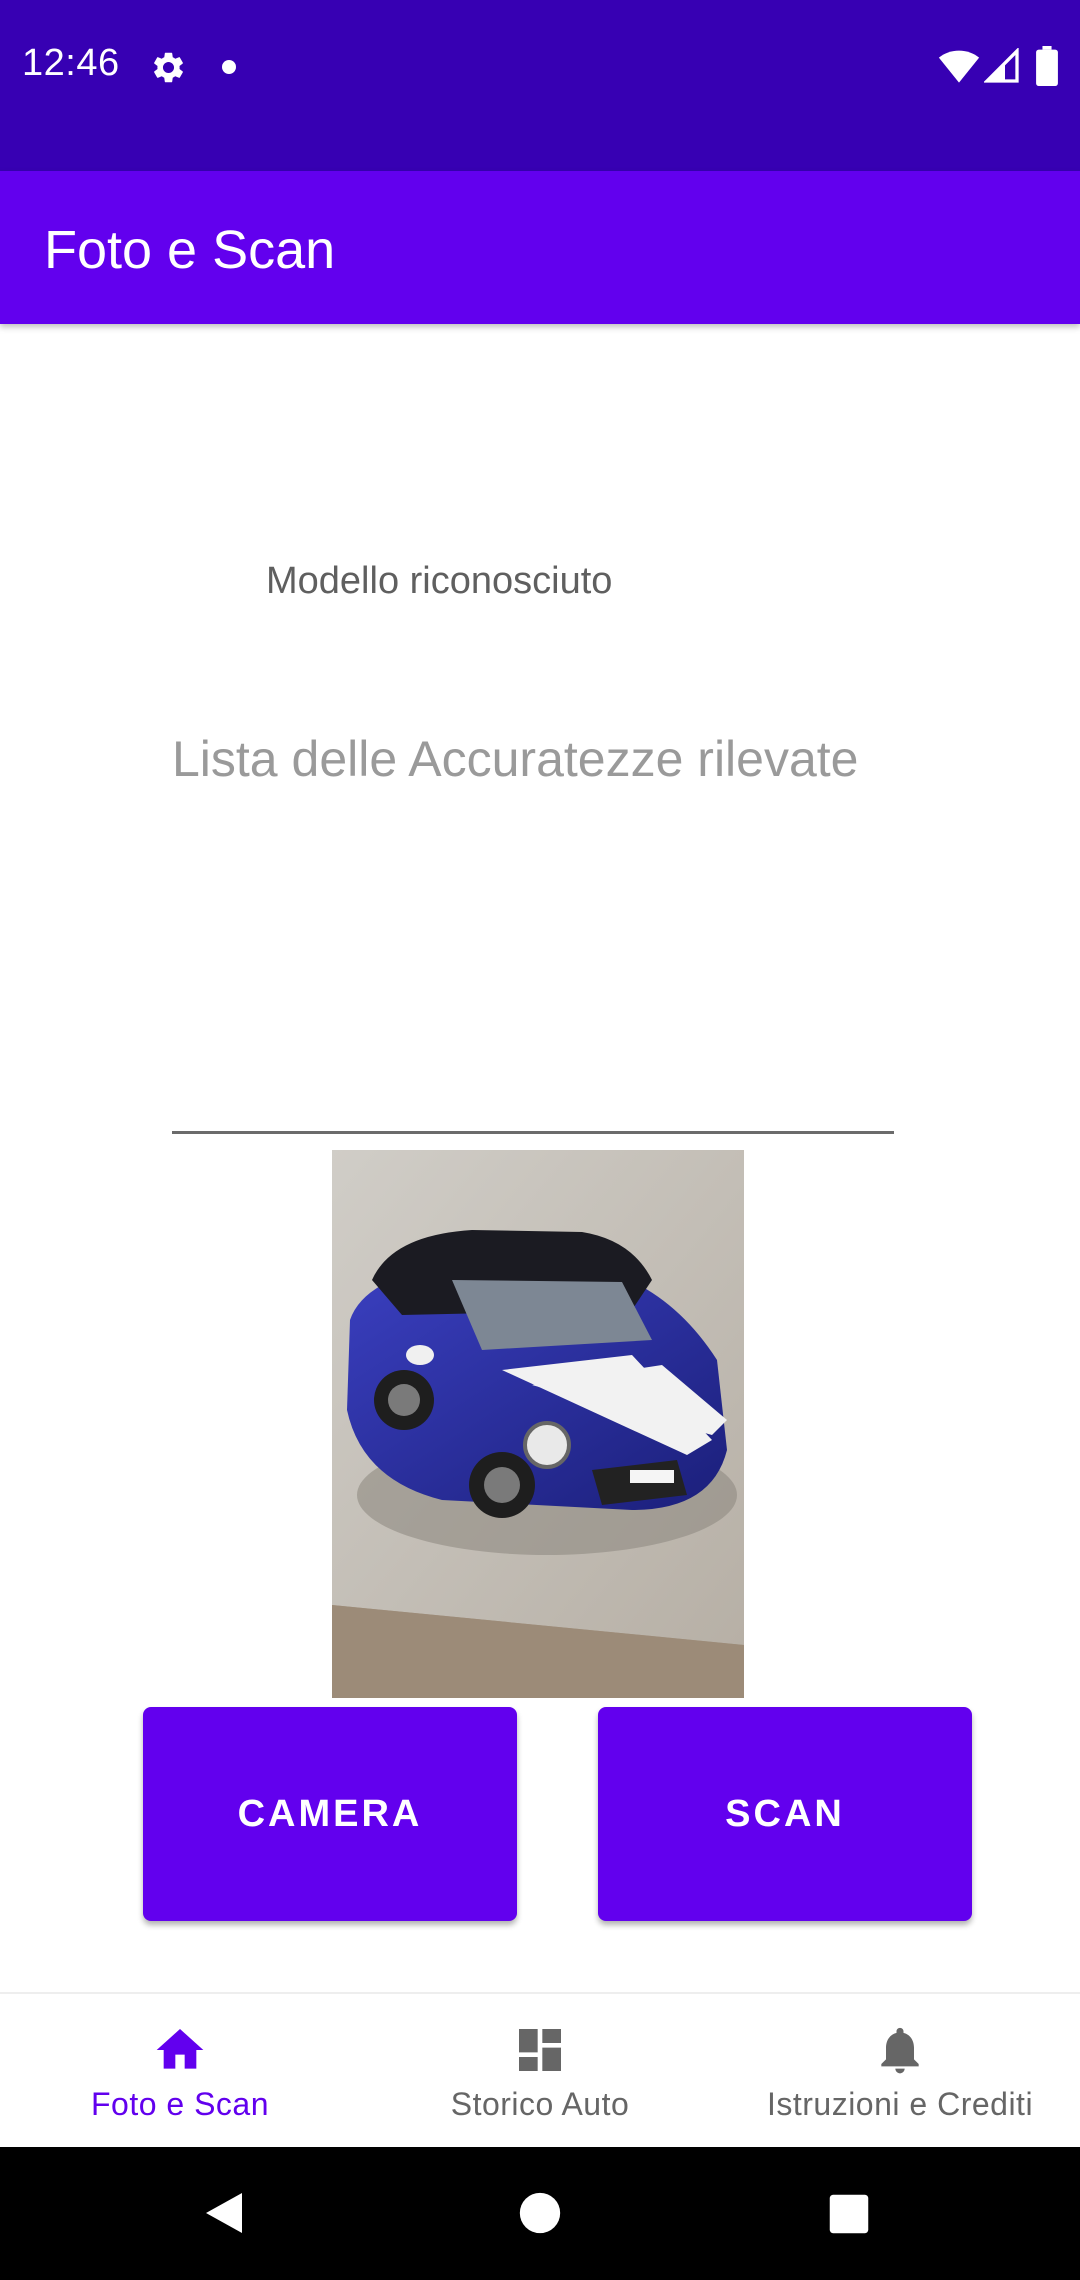 Image resolution: width=1080 pixels, height=2280 pixels. What do you see at coordinates (1047, 66) in the screenshot?
I see `battery-icon` at bounding box center [1047, 66].